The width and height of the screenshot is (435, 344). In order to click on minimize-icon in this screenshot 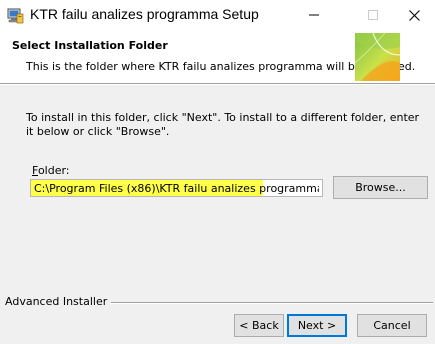, I will do `click(314, 15)`.